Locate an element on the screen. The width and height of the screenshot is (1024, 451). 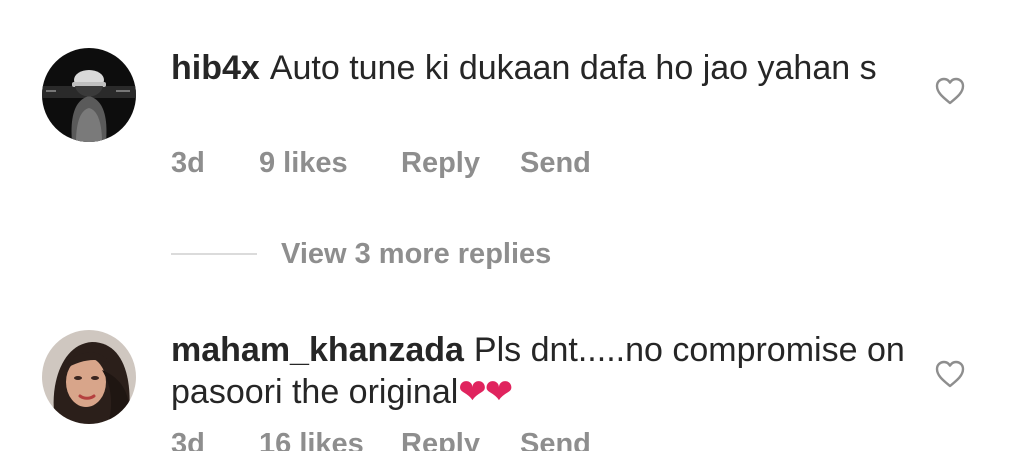
heart-emoji: ❤❤ is located at coordinates (485, 392).